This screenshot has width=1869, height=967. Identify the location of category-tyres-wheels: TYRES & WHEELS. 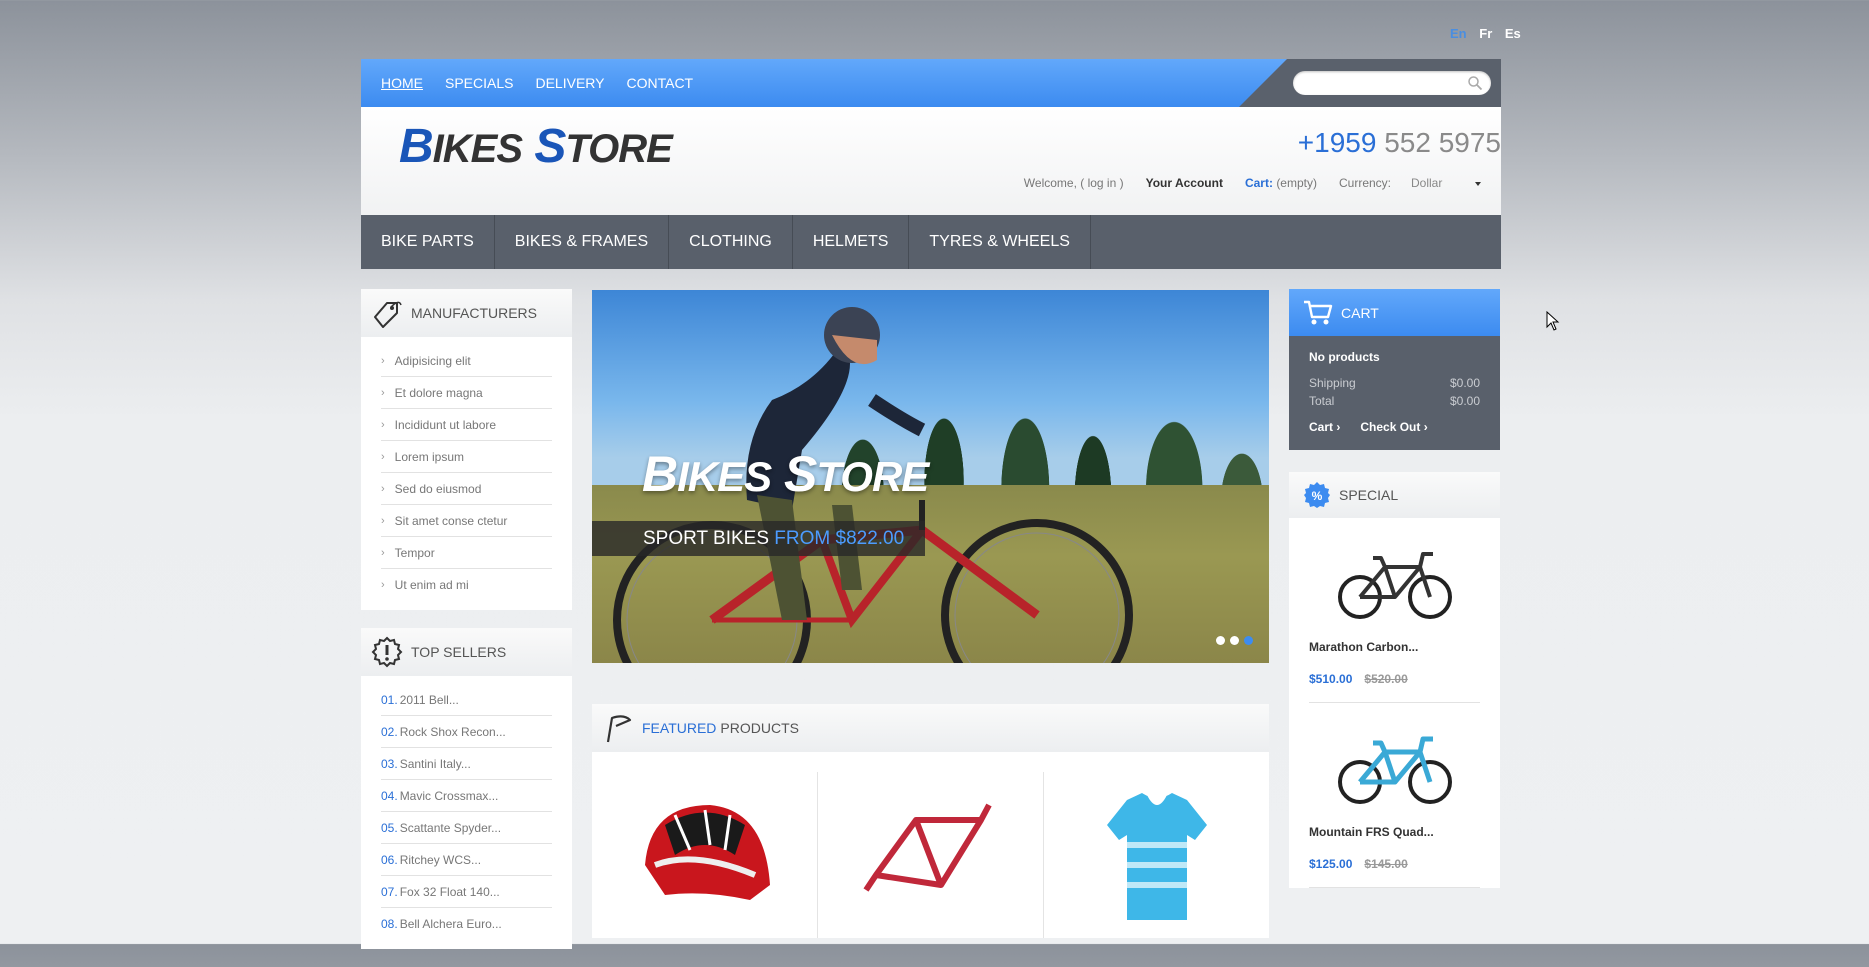
(1000, 242).